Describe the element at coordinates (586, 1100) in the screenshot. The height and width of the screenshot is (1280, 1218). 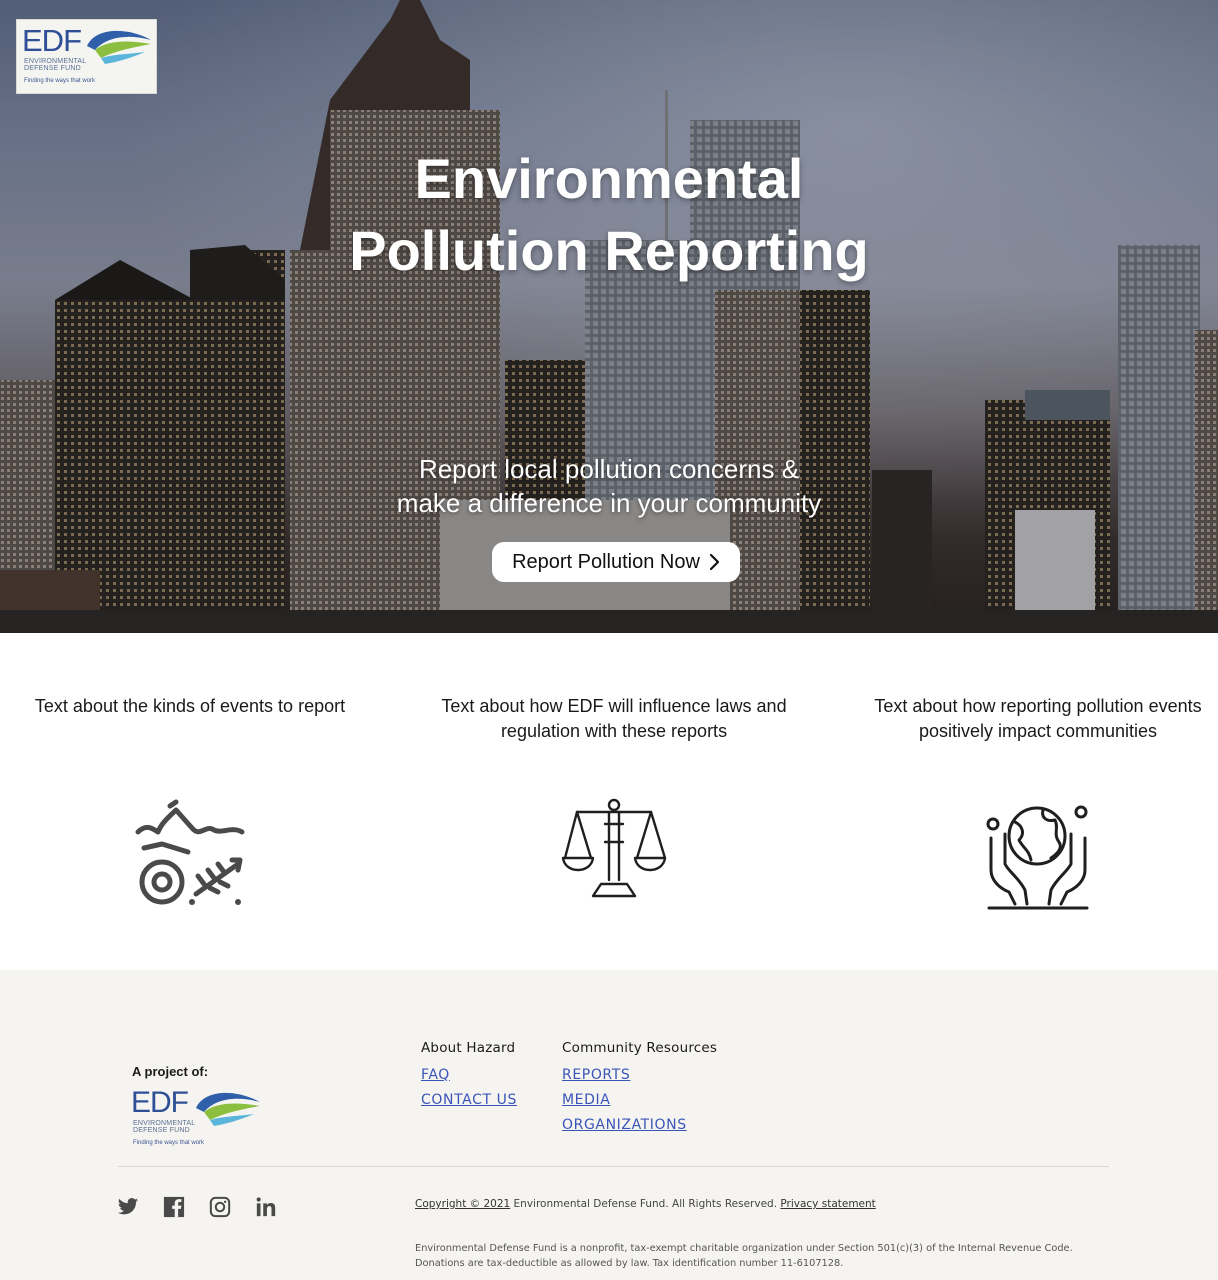
I see `media-link: MEDIA` at that location.